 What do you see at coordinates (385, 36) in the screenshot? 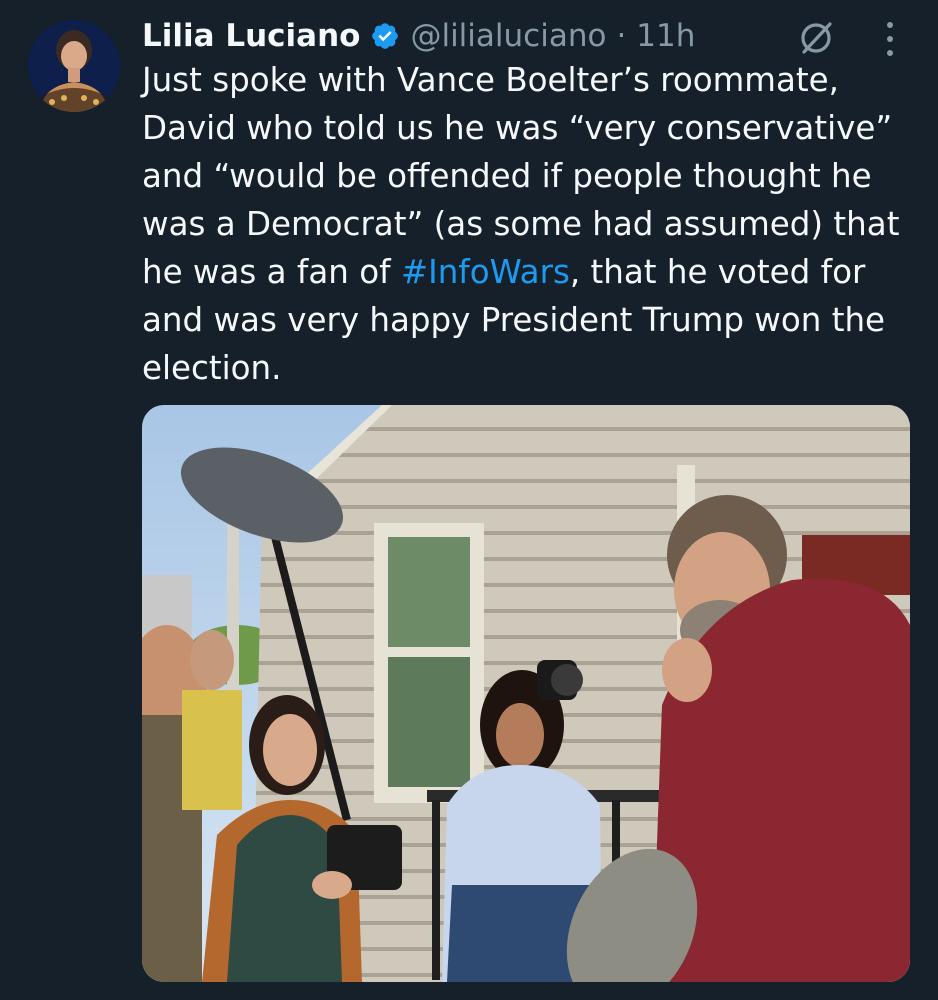
I see `verified-badge-icon` at bounding box center [385, 36].